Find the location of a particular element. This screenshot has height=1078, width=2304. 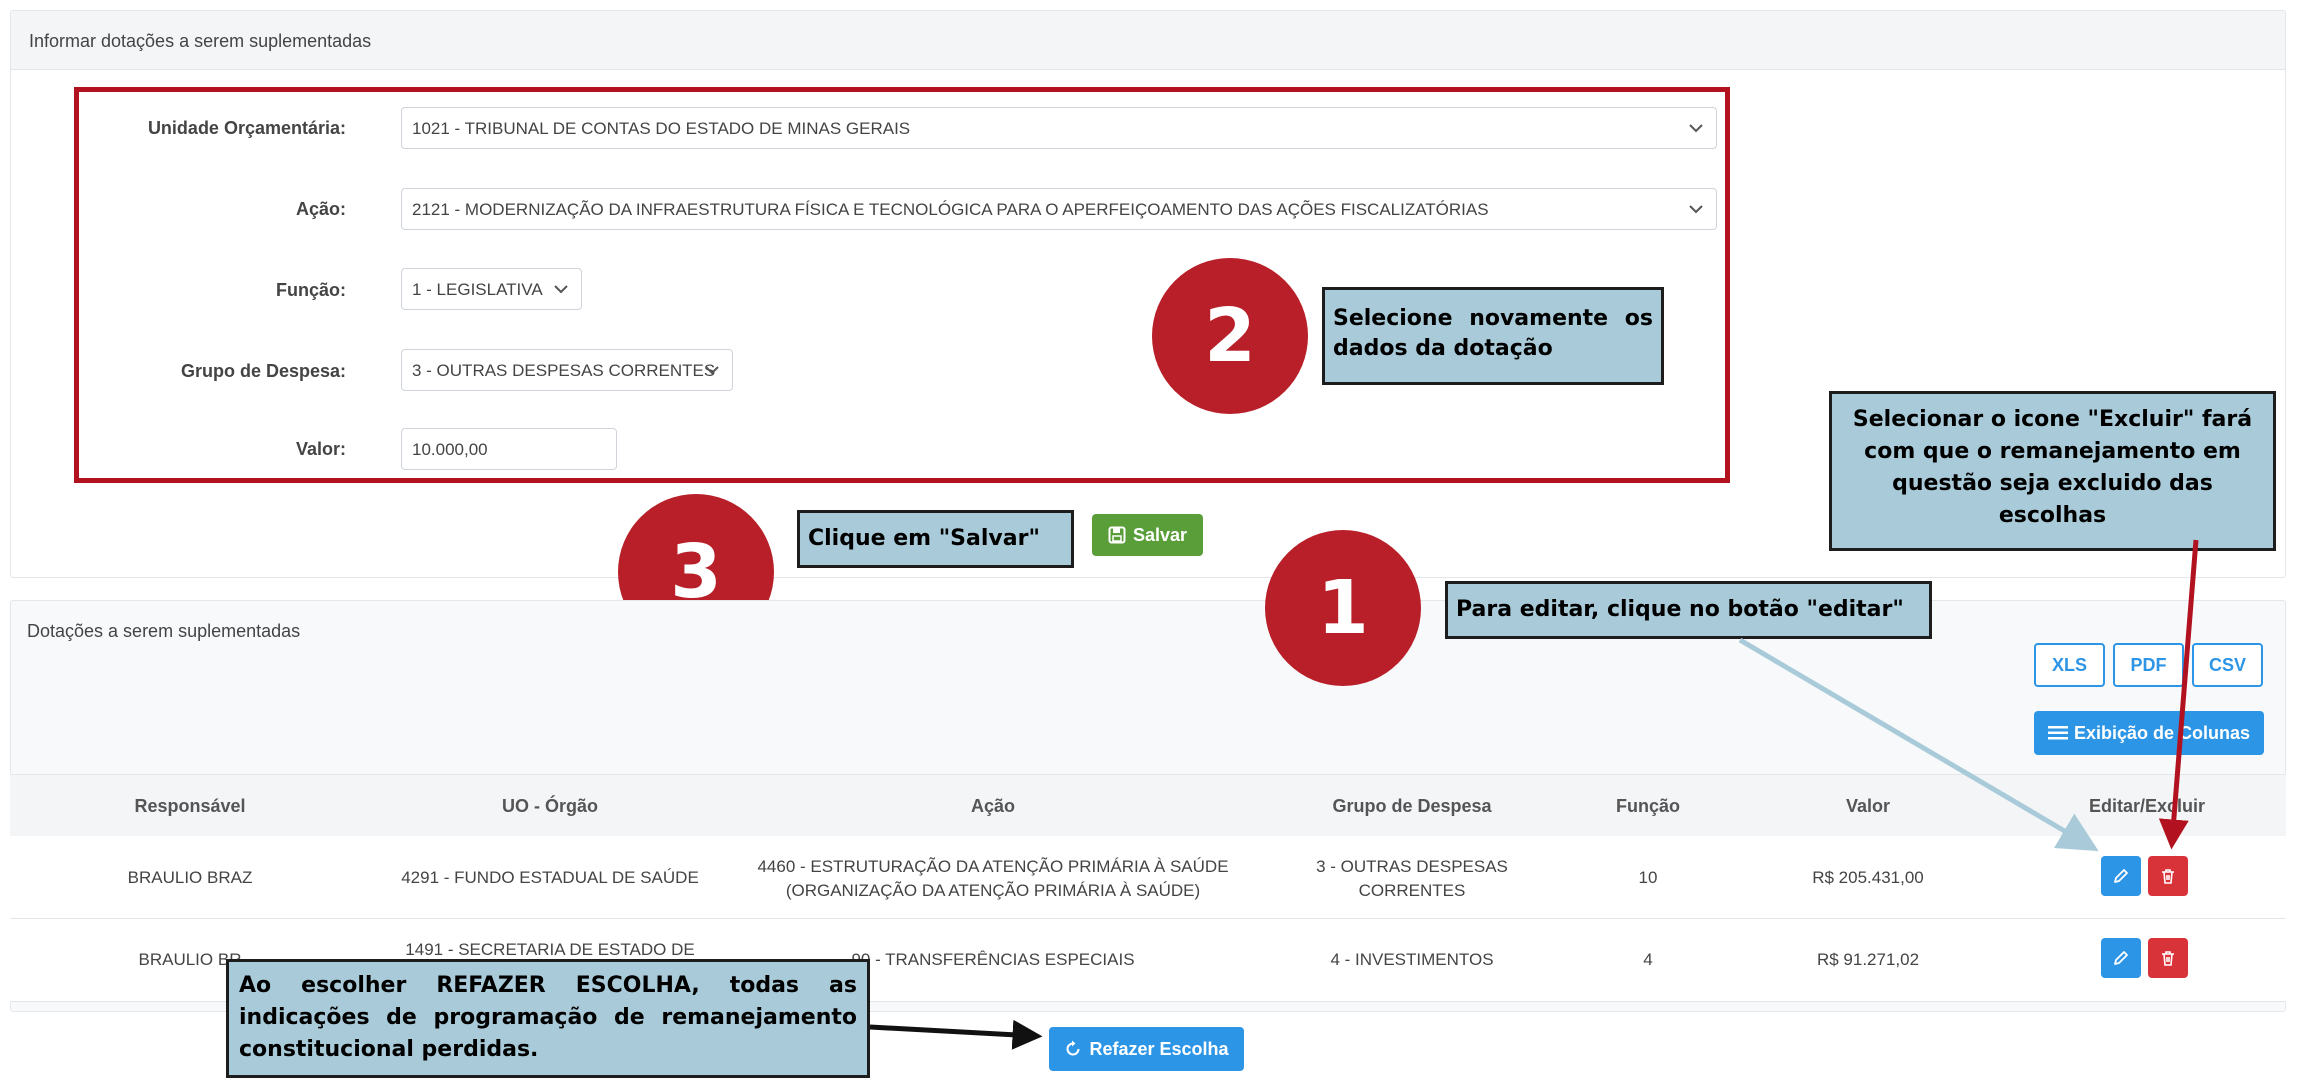

arrow-to-edit-button is located at coordinates (1918, 744).